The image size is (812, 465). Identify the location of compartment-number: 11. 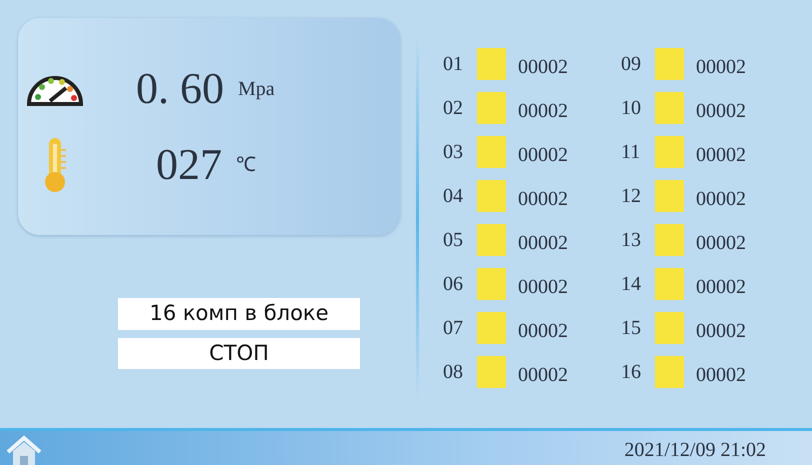
(631, 152).